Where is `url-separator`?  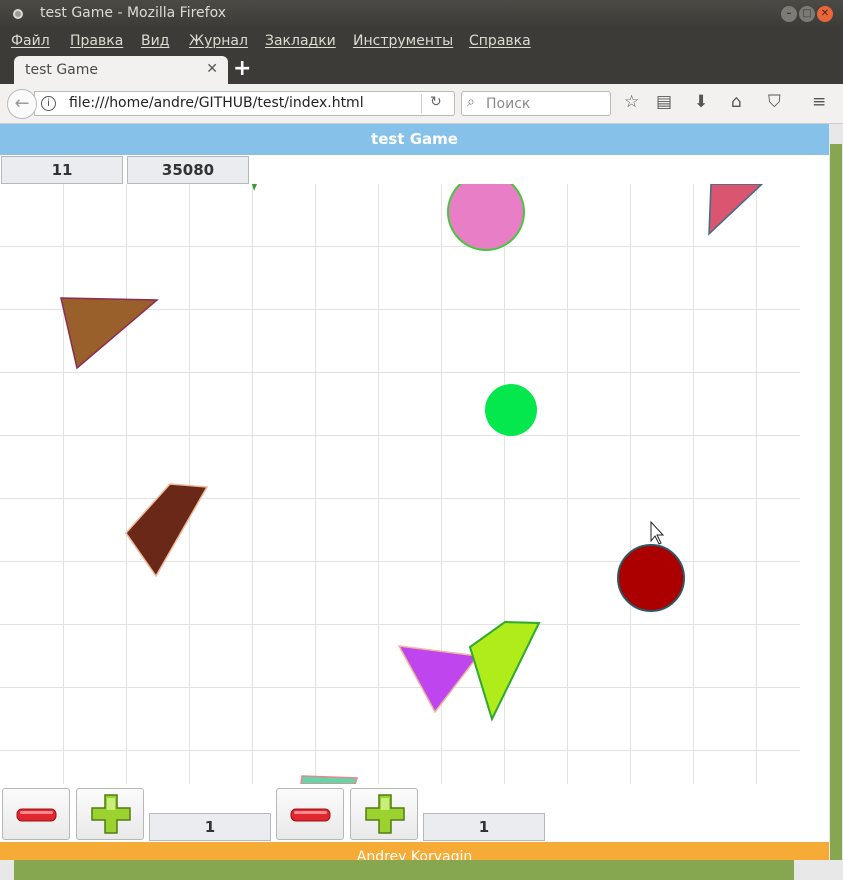
url-separator is located at coordinates (421, 103).